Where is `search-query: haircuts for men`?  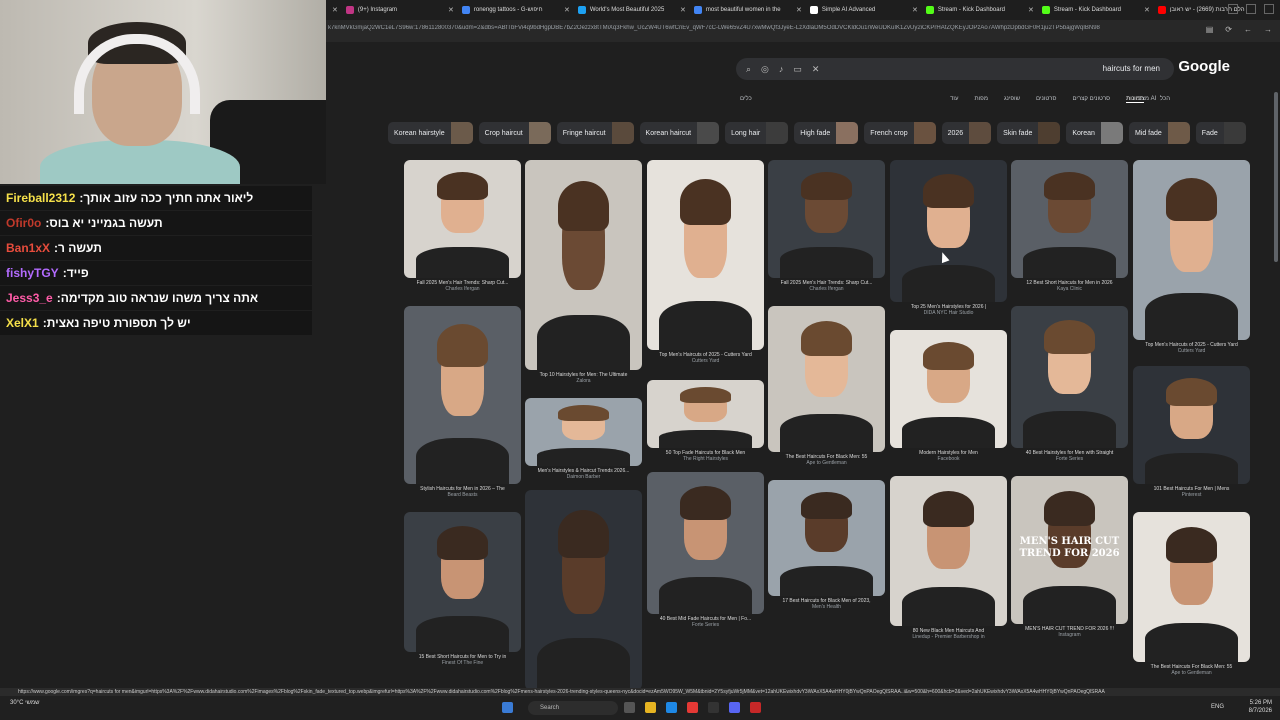 search-query: haircuts for men is located at coordinates (1131, 68).